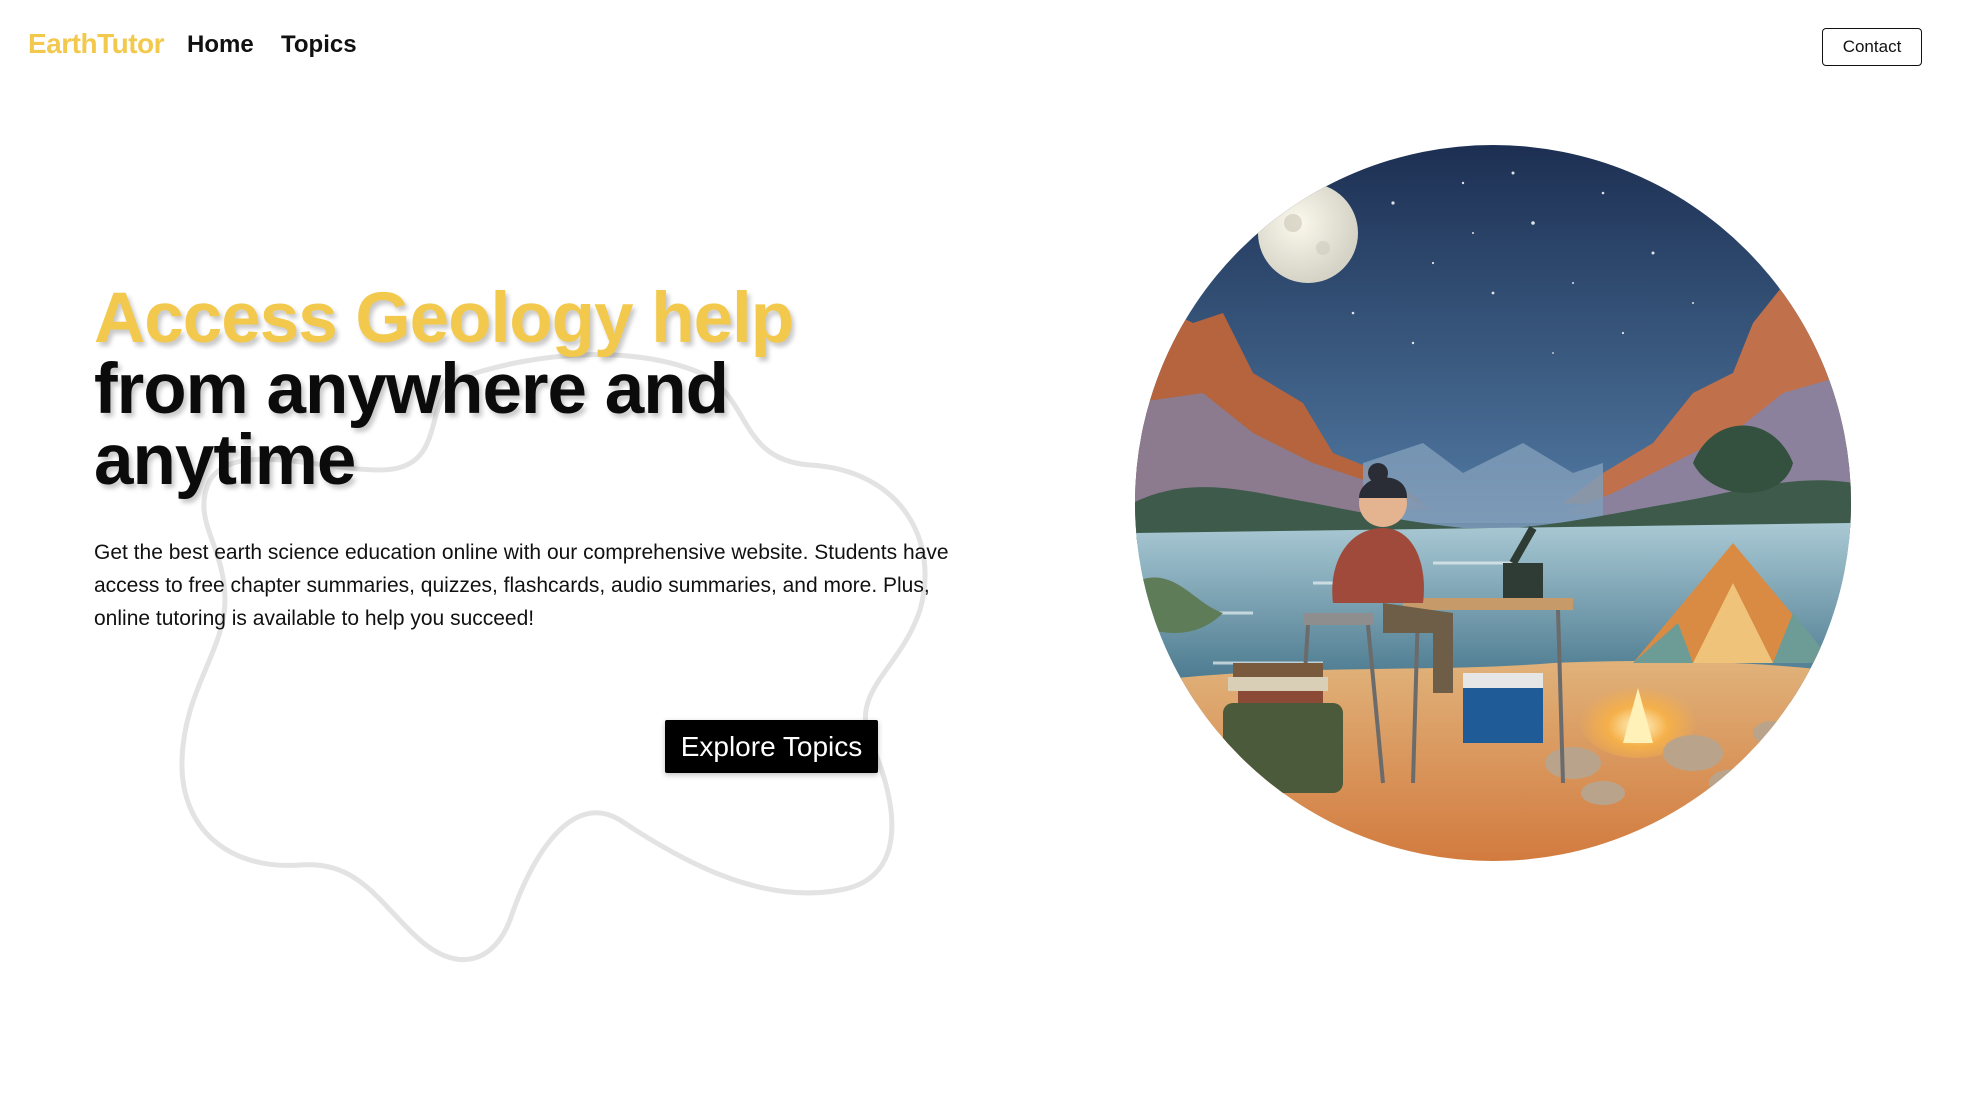 The image size is (1980, 1107). Describe the element at coordinates (319, 45) in the screenshot. I see `nav-link-topics: Topics` at that location.